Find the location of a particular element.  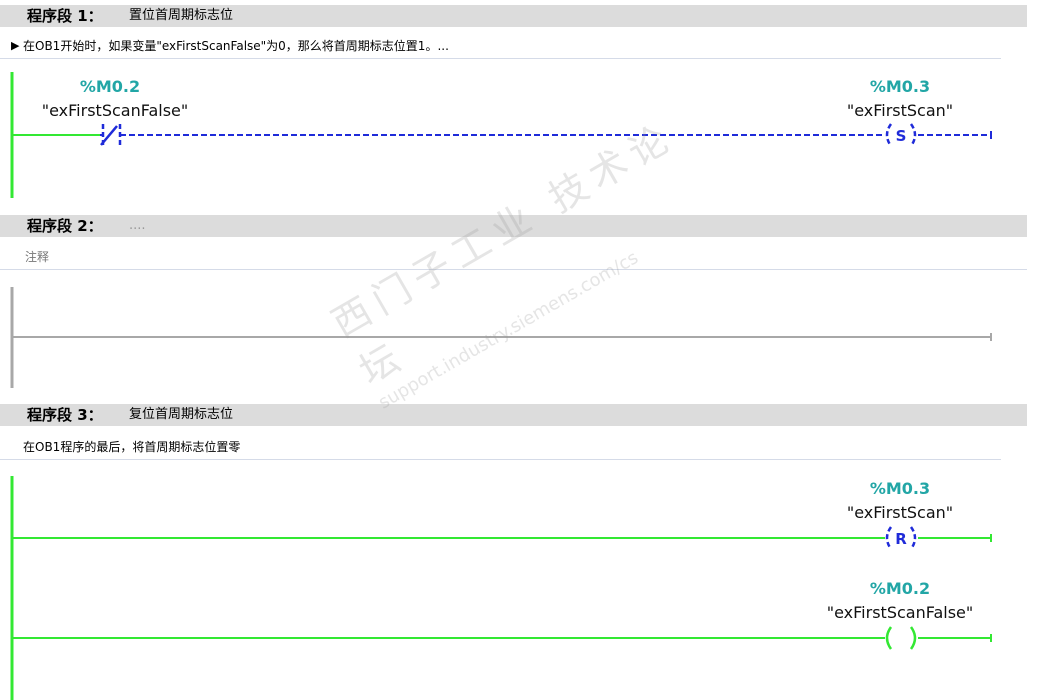

expand-triangle-icon: ▶ is located at coordinates (15, 46).